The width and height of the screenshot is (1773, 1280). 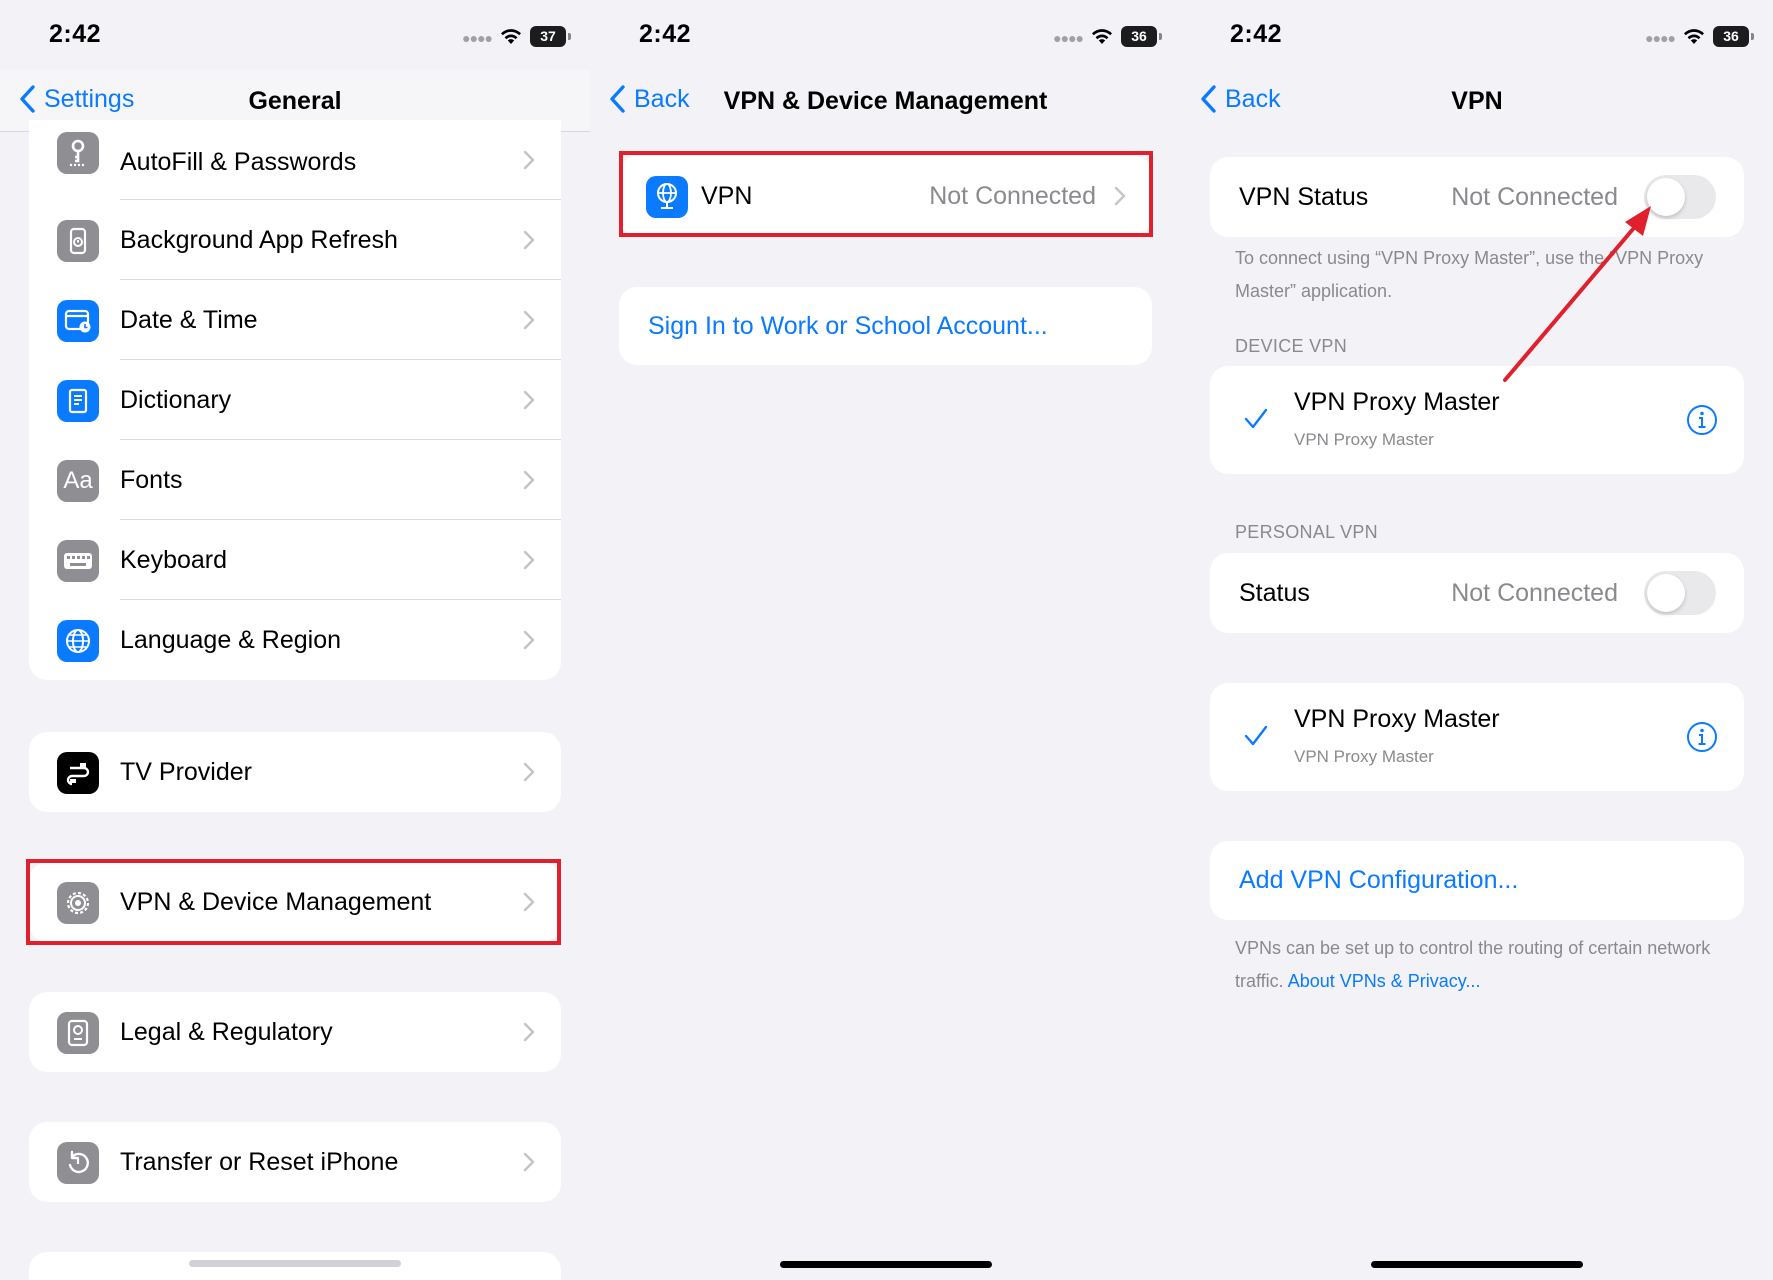 I want to click on row-date-time: Date & Time, so click(x=295, y=320).